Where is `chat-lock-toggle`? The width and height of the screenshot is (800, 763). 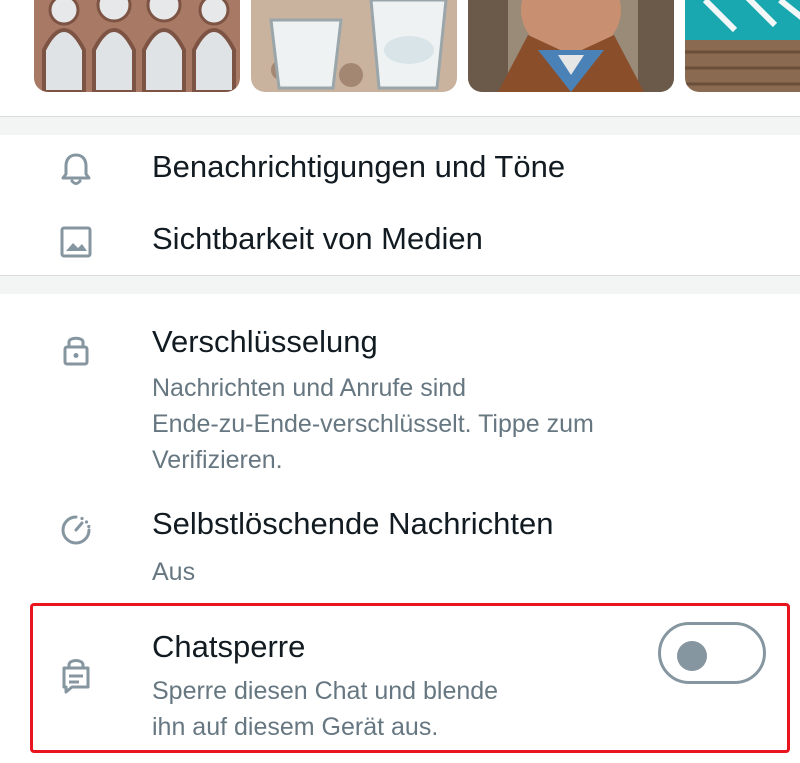 chat-lock-toggle is located at coordinates (712, 653).